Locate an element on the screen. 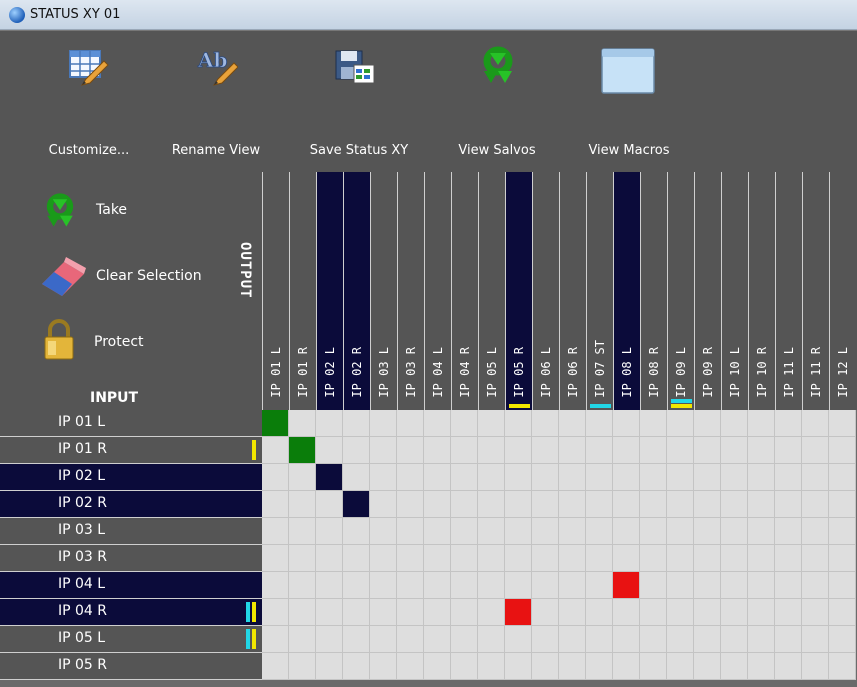  input-row-header: IP 05 R is located at coordinates (131, 666).